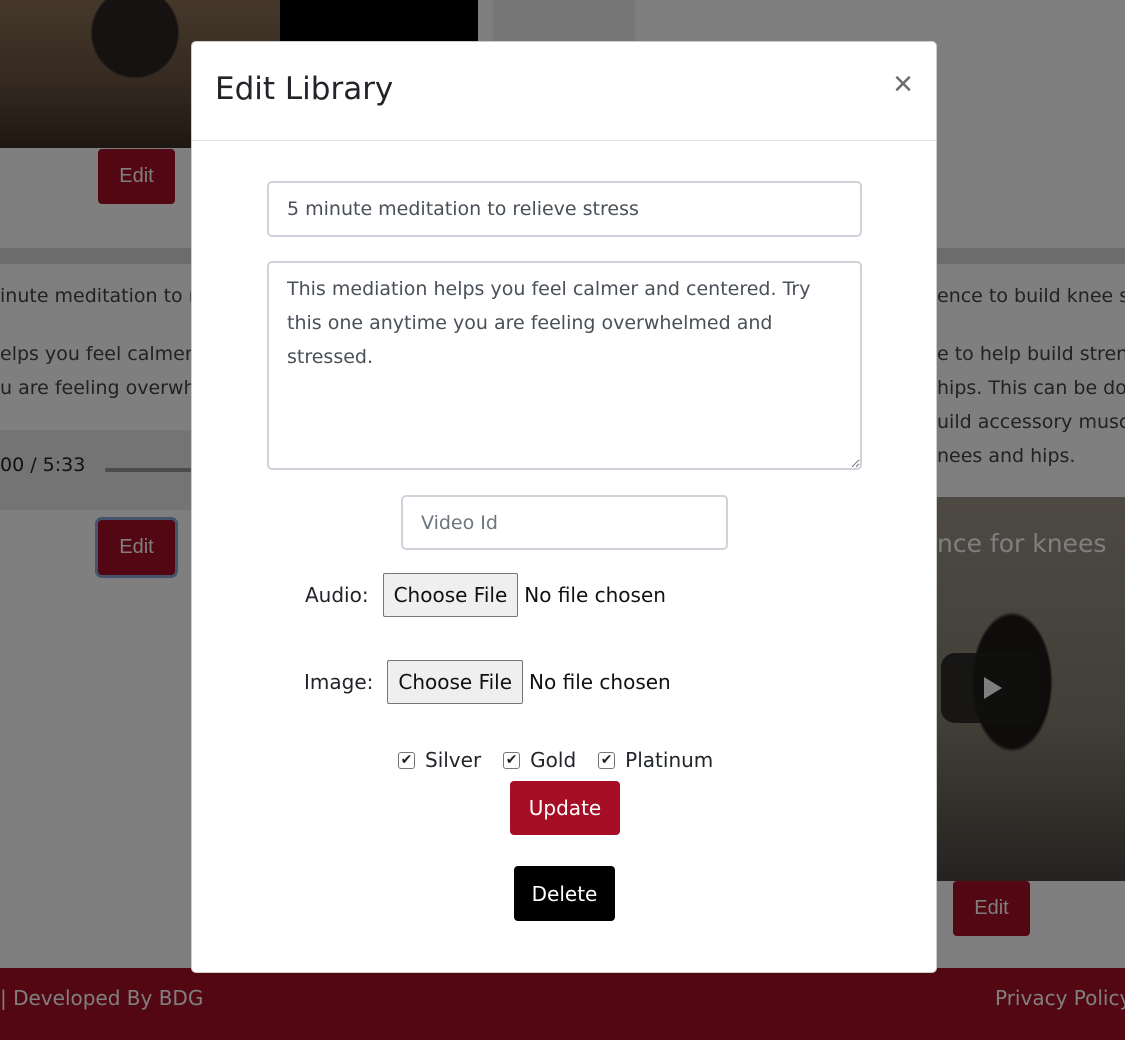 This screenshot has width=1125, height=1040. Describe the element at coordinates (304, 89) in the screenshot. I see `modal-title: Edit Library` at that location.